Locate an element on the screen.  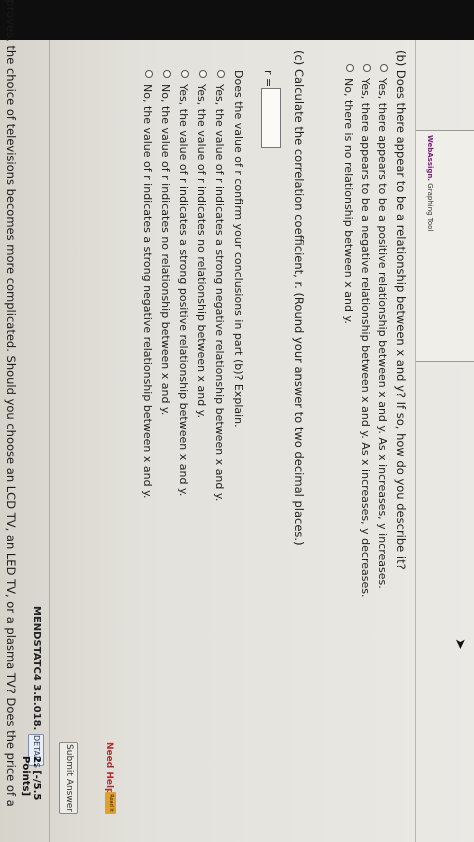
mouse-cursor-icon: ➤ is located at coordinates (460, 644).